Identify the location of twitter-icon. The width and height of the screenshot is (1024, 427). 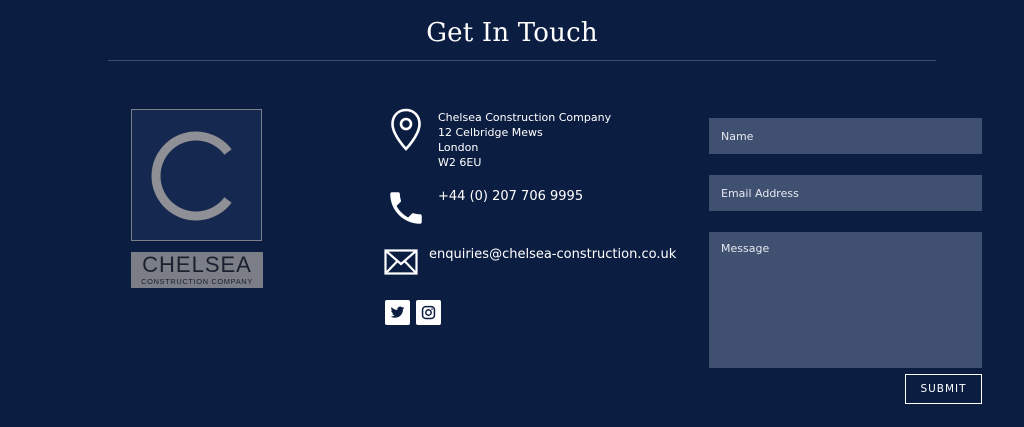
(397, 312).